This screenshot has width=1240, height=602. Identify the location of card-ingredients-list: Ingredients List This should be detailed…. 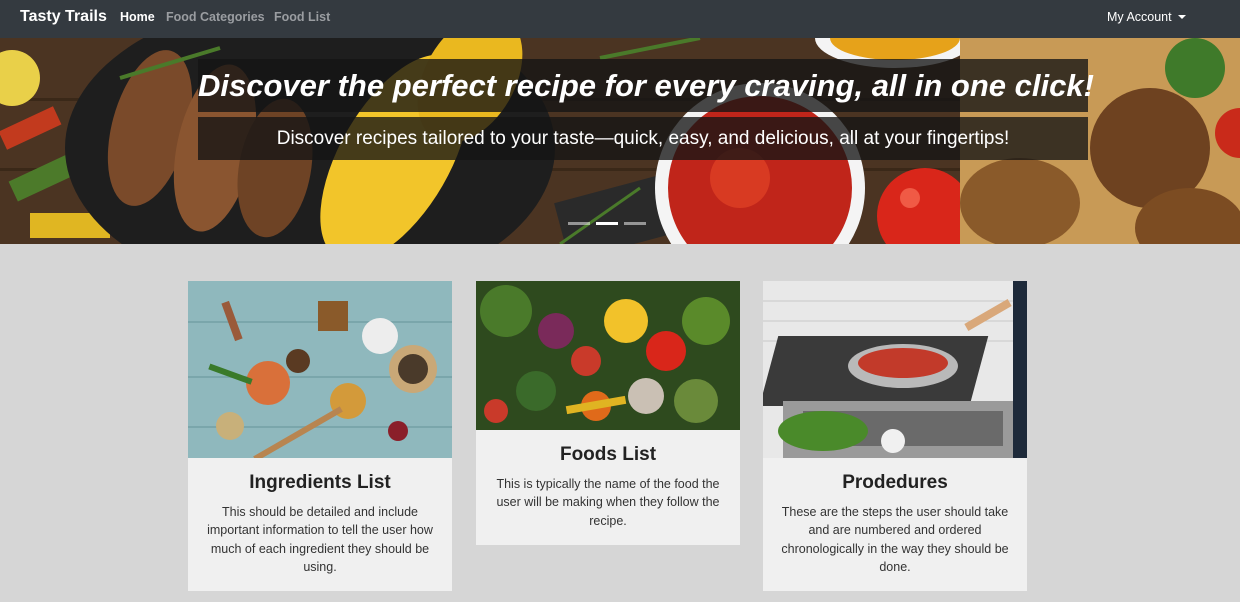
(320, 436).